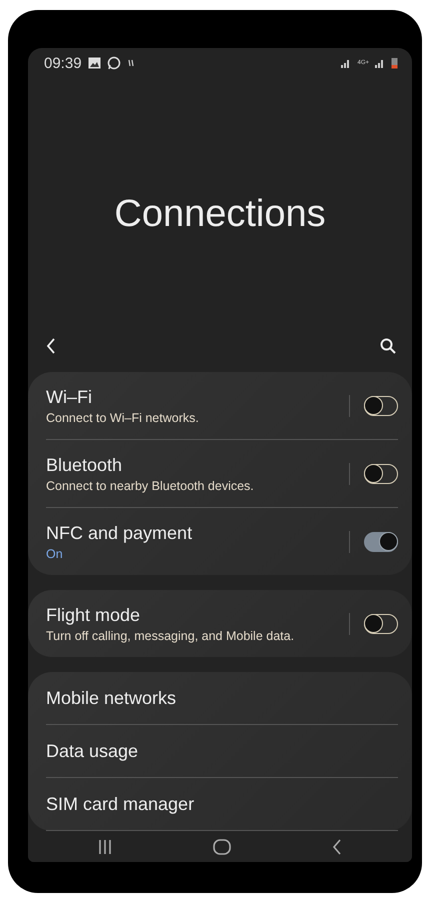  What do you see at coordinates (69, 397) in the screenshot?
I see `setting-title: Wi–Fi` at bounding box center [69, 397].